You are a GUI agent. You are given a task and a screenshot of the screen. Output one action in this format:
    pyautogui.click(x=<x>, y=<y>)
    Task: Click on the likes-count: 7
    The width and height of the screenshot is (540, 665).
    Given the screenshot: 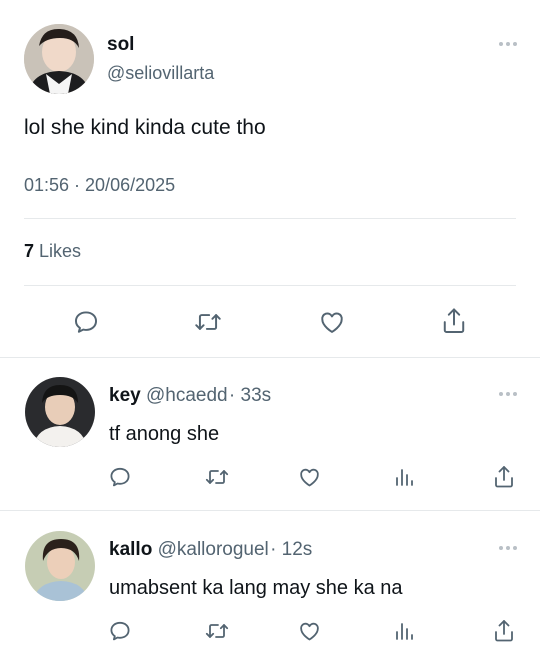 What is the action you would take?
    pyautogui.click(x=29, y=251)
    